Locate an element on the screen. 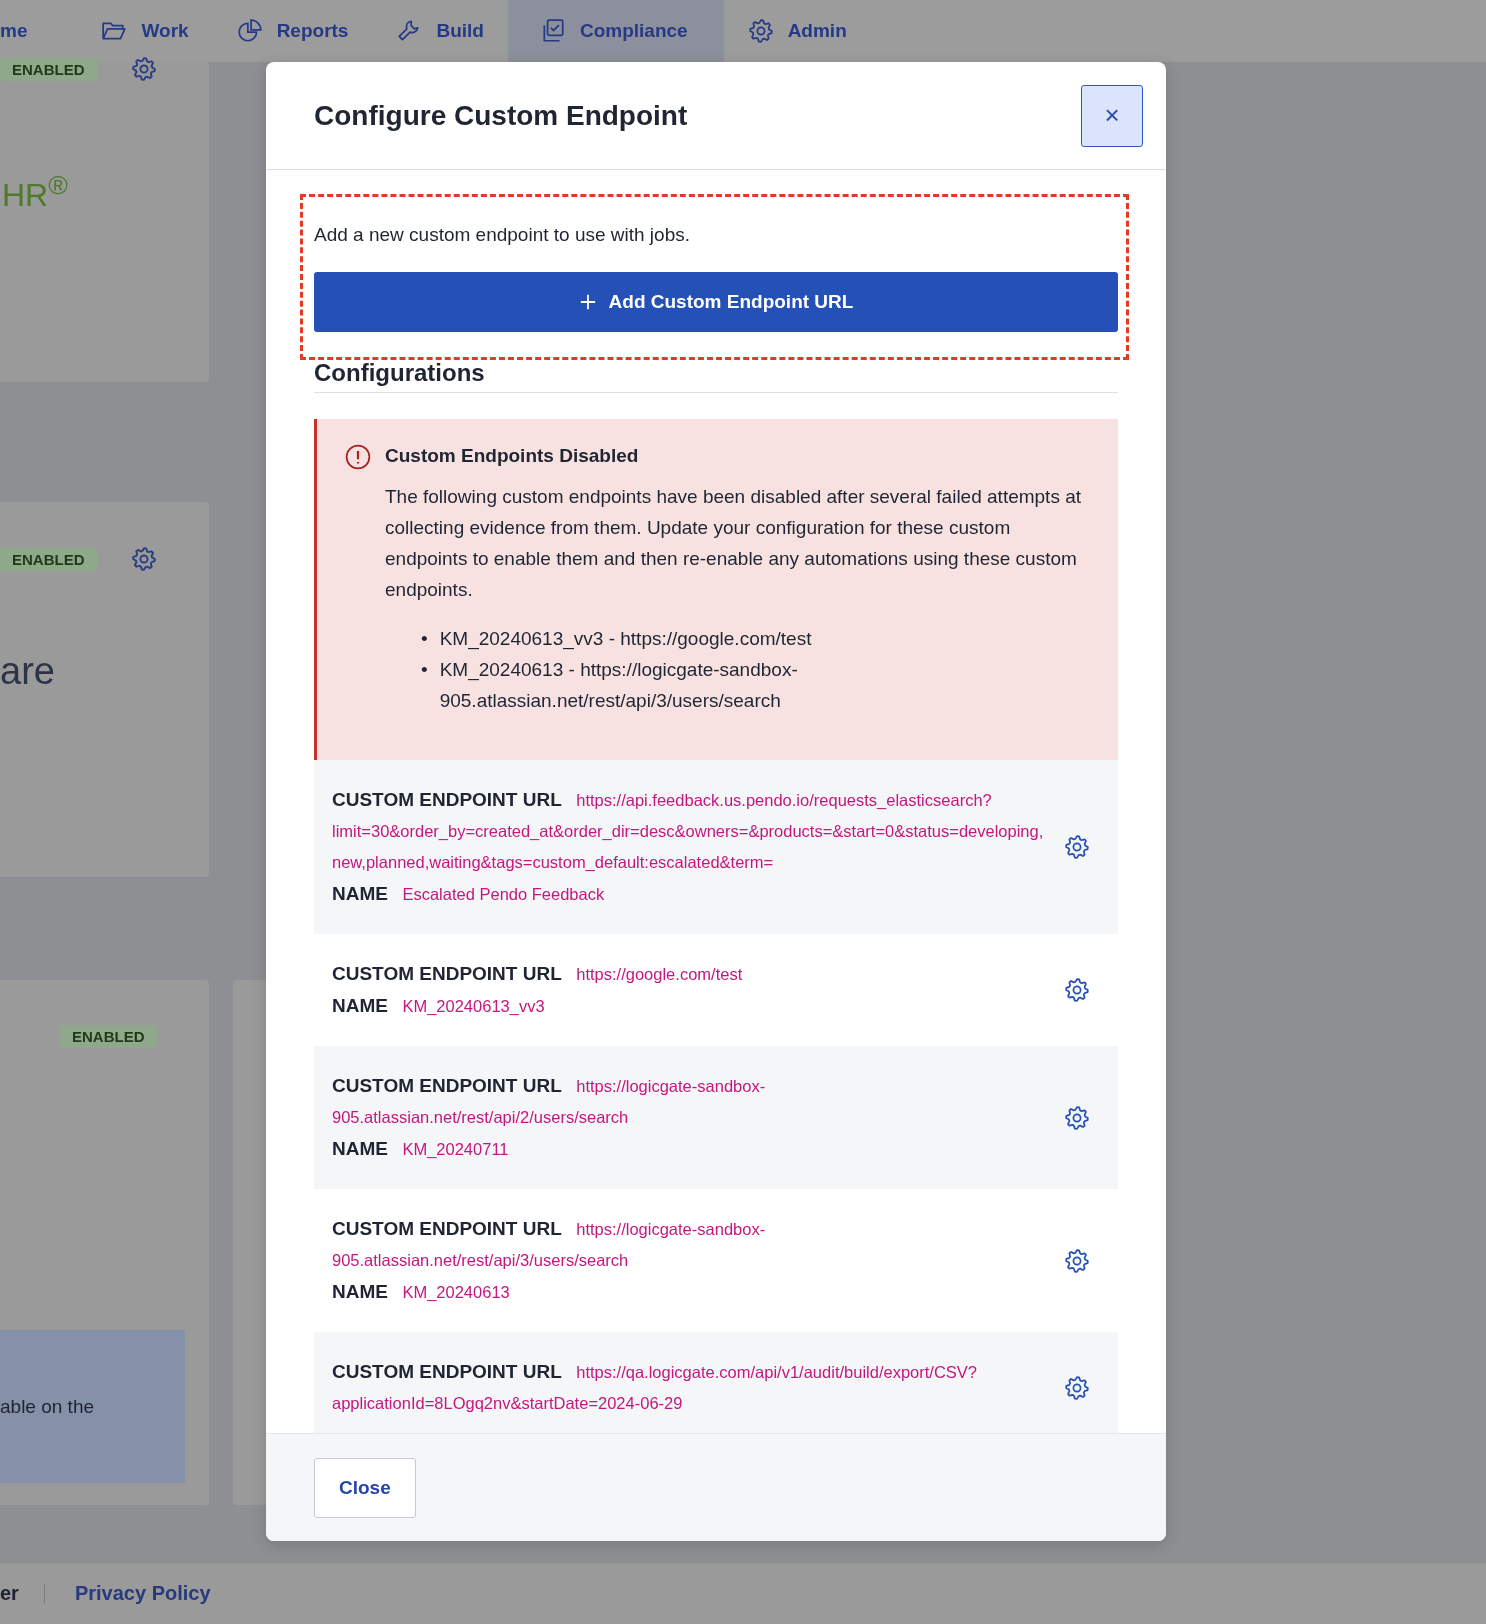  nav-tab: Compliance is located at coordinates (615, 31).